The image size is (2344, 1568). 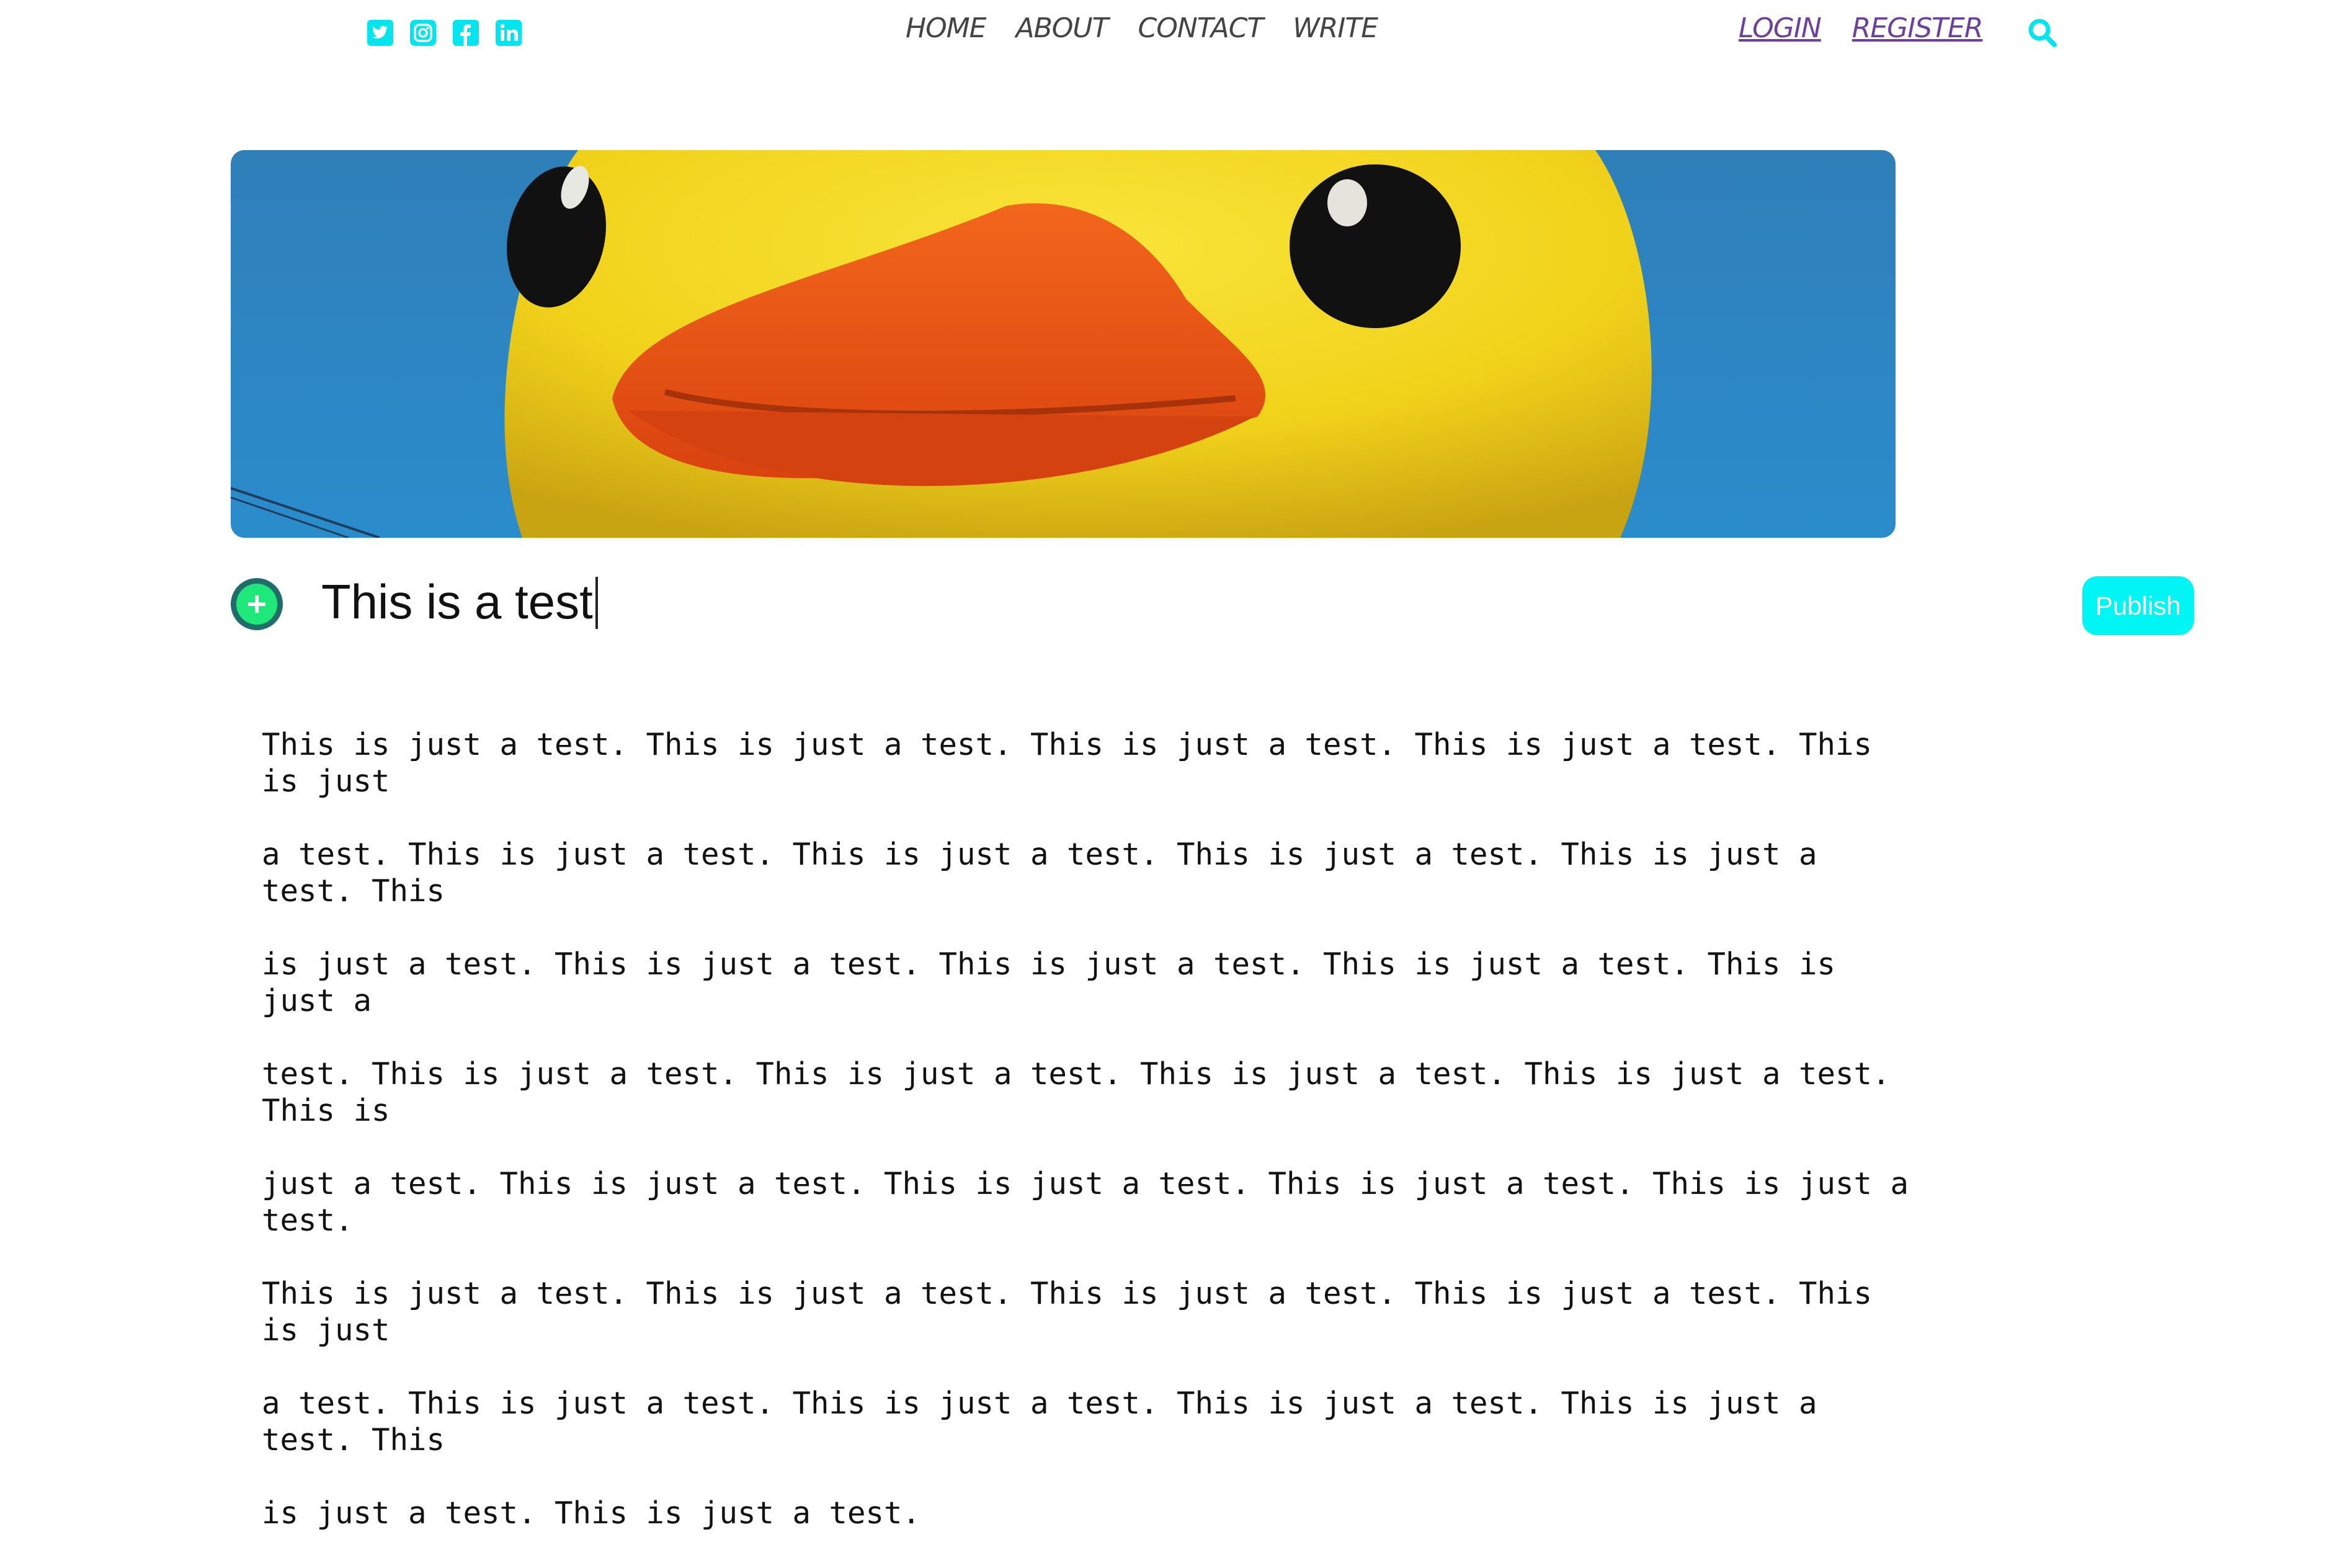 I want to click on text-cursor, so click(x=597, y=603).